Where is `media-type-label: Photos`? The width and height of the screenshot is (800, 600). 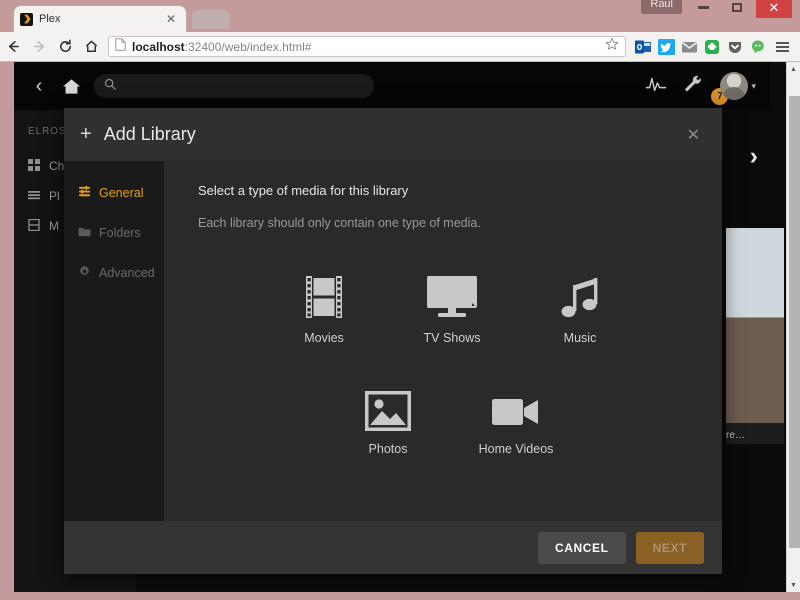 media-type-label: Photos is located at coordinates (388, 449).